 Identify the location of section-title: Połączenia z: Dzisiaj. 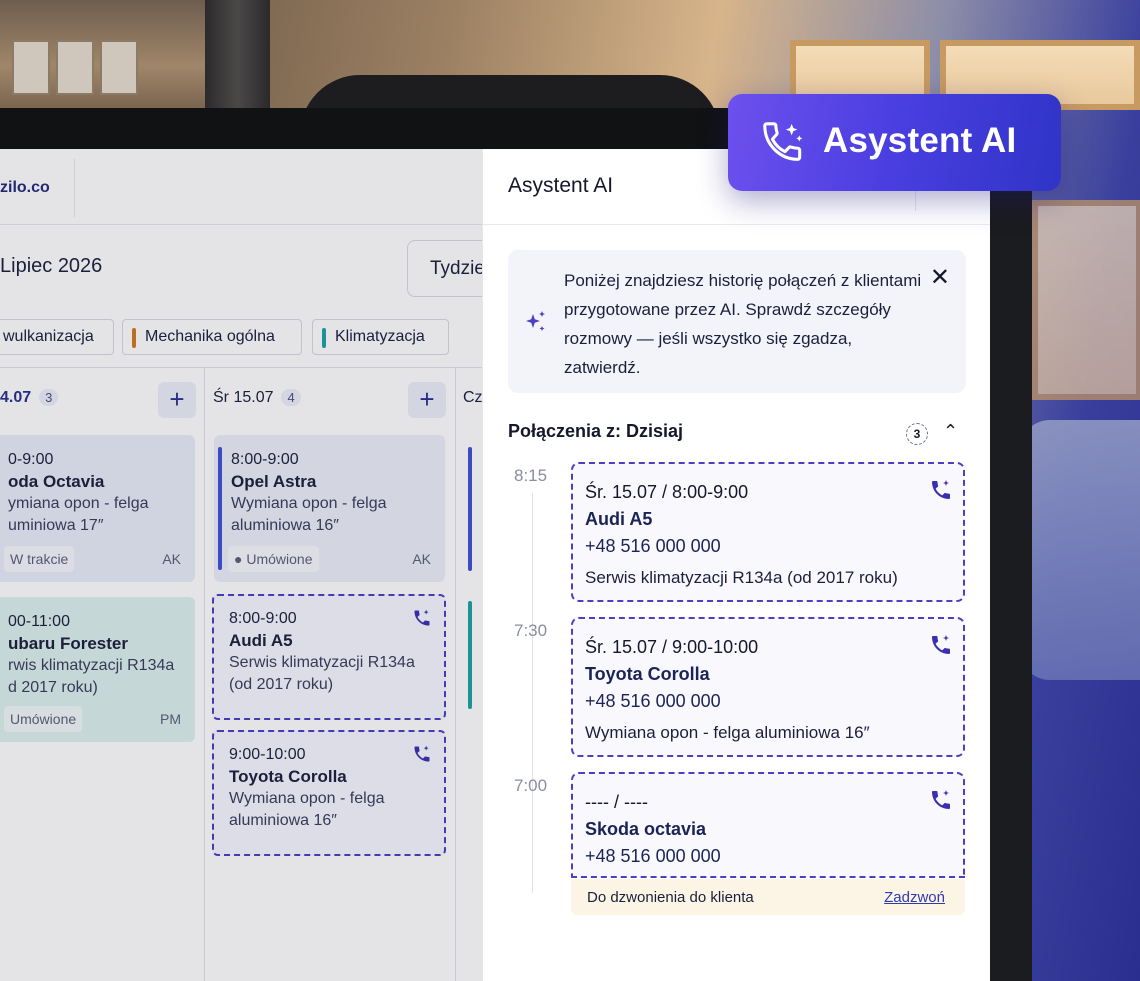
(596, 431).